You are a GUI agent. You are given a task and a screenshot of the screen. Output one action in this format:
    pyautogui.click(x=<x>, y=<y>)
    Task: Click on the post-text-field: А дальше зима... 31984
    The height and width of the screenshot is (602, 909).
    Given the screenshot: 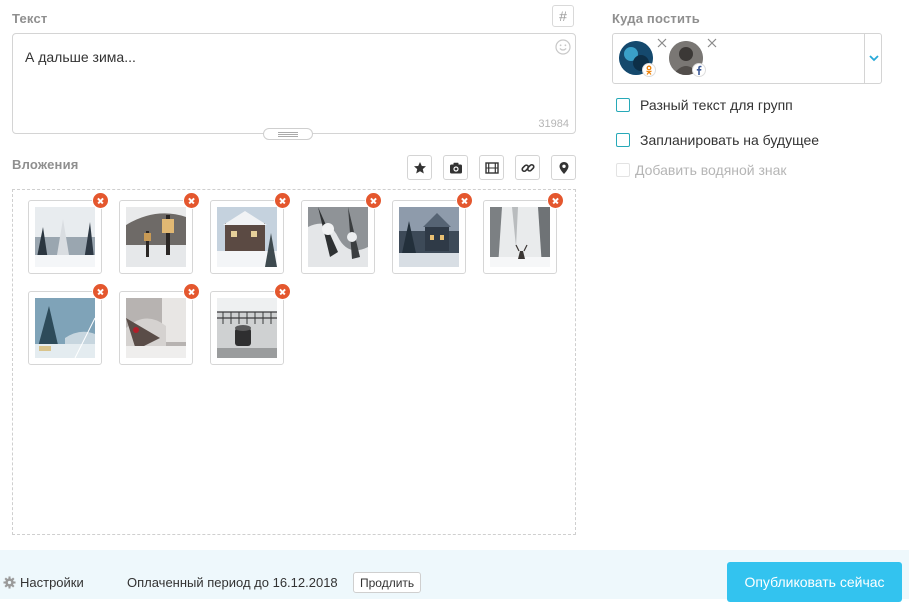 What is the action you would take?
    pyautogui.click(x=294, y=83)
    